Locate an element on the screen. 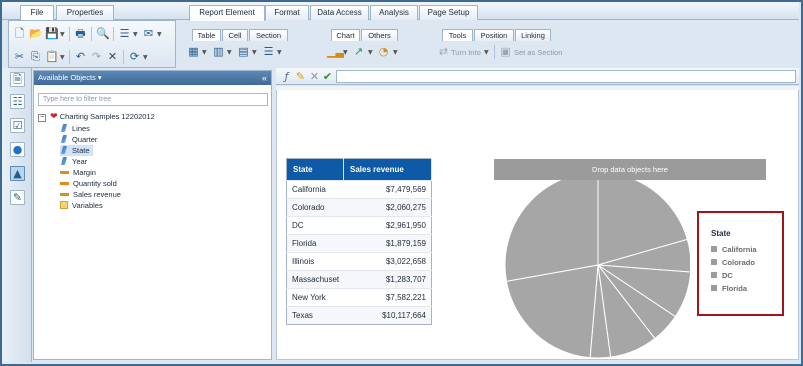  tree-item-state: State is located at coordinates (76, 150).